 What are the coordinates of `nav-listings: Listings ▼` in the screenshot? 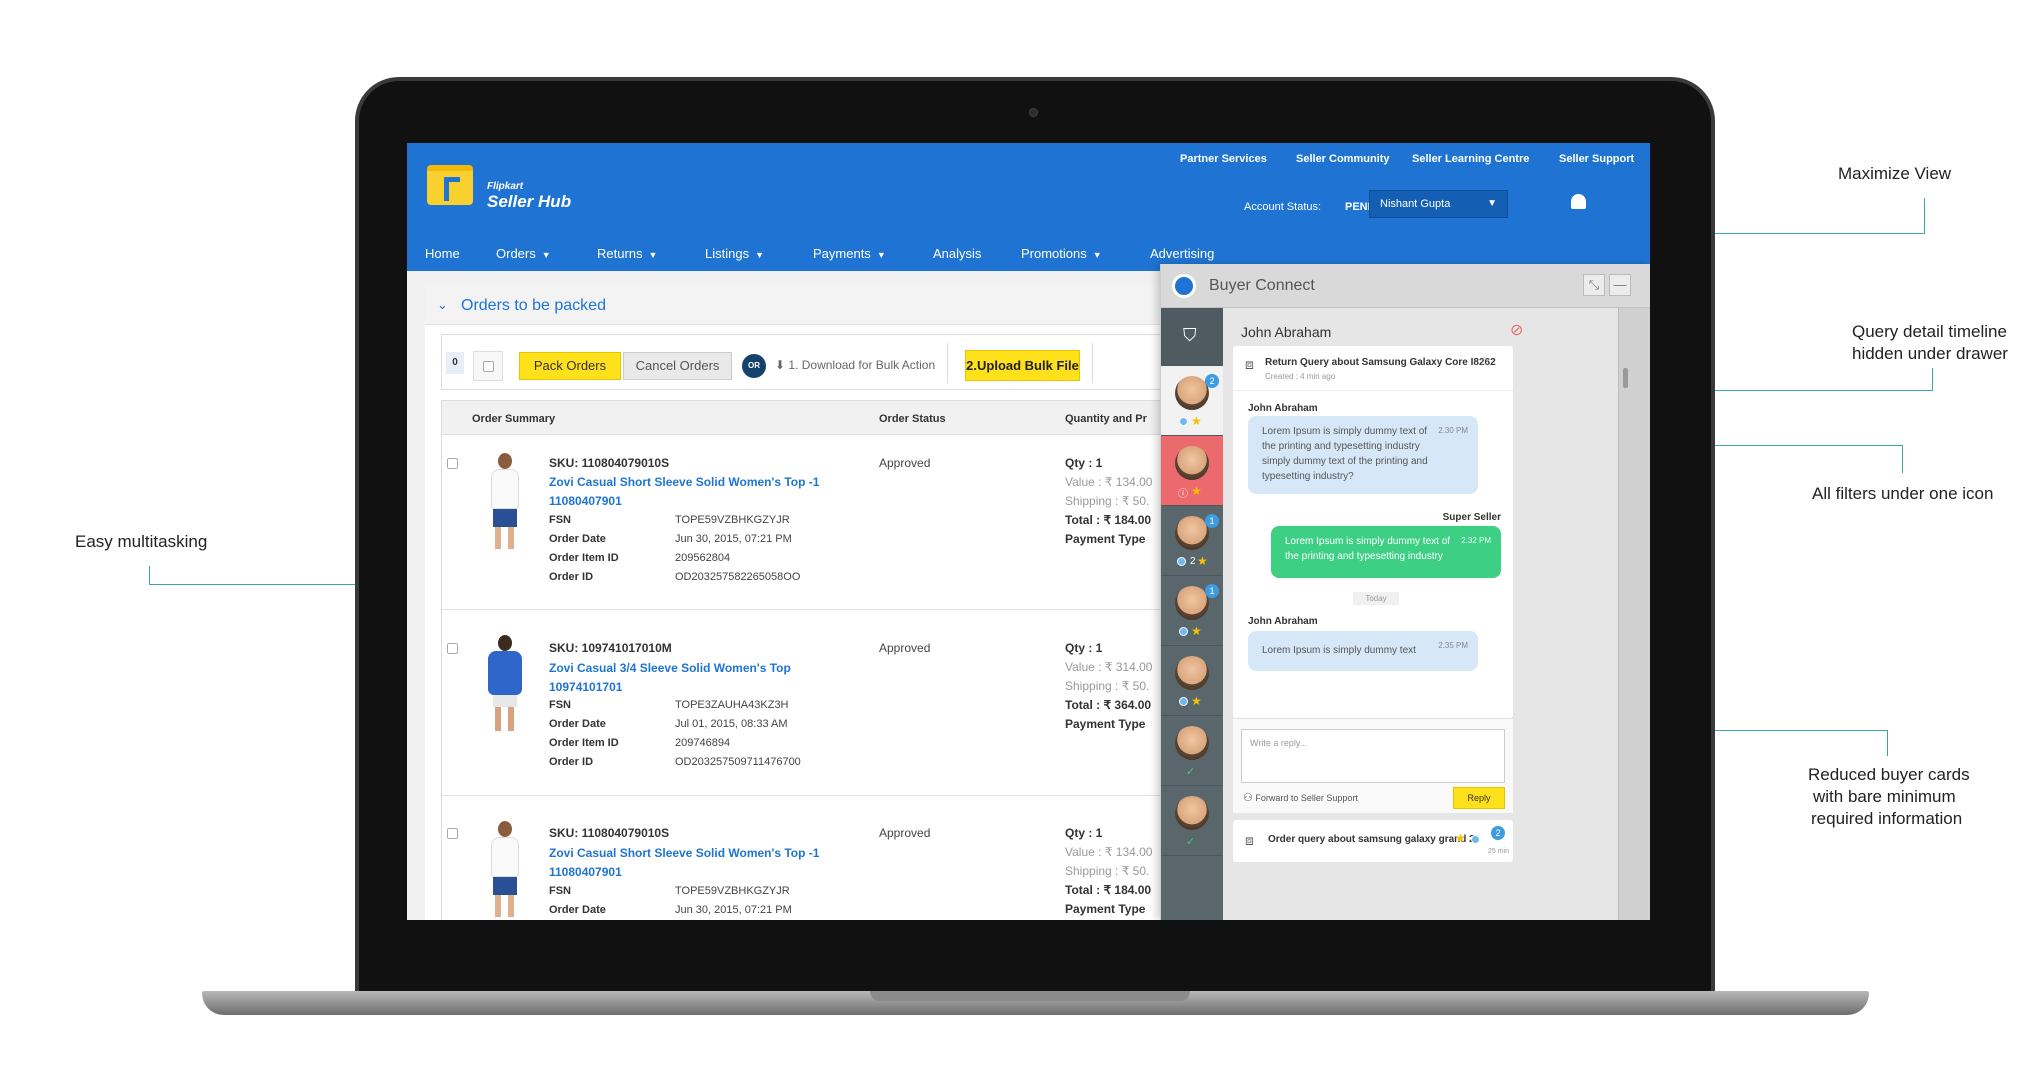 It's located at (734, 253).